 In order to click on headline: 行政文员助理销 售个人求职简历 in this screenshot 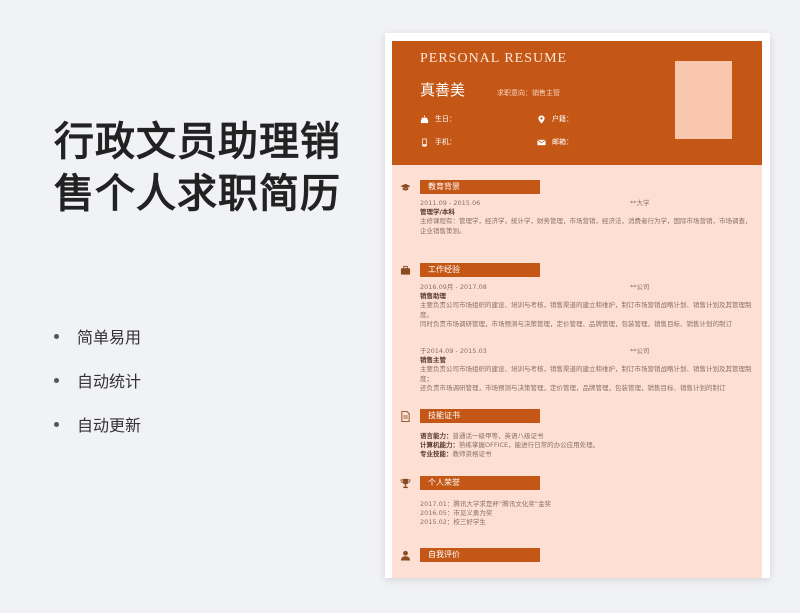, I will do `click(197, 168)`.